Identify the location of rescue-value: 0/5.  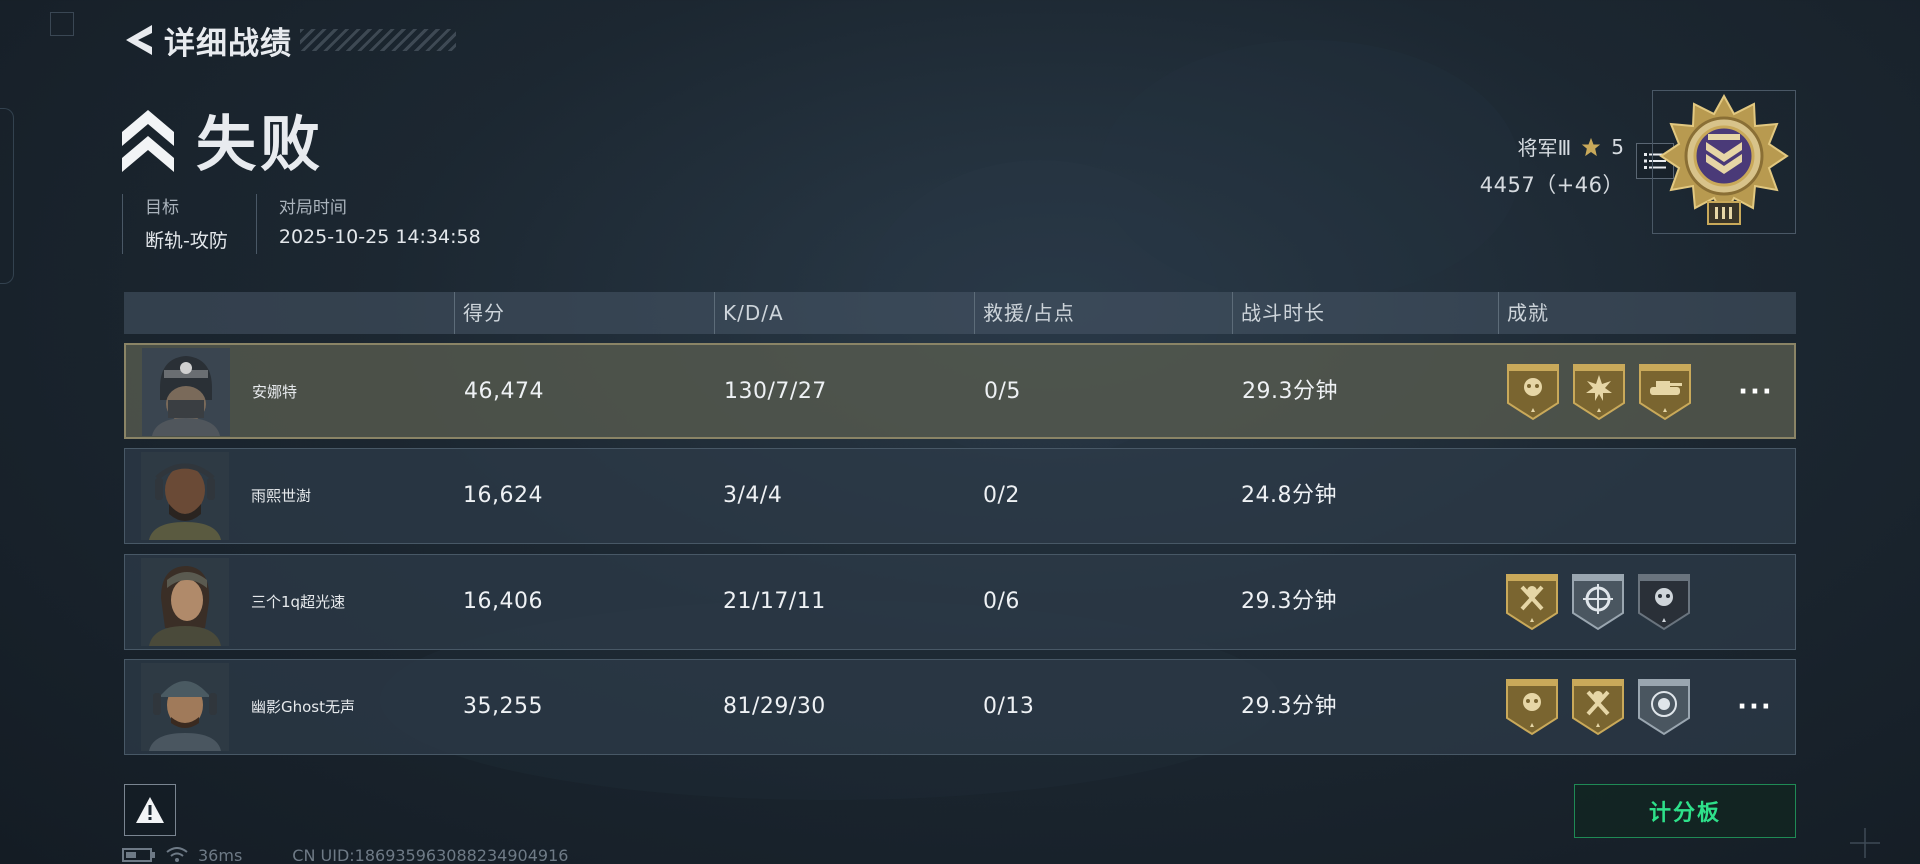
(1002, 391).